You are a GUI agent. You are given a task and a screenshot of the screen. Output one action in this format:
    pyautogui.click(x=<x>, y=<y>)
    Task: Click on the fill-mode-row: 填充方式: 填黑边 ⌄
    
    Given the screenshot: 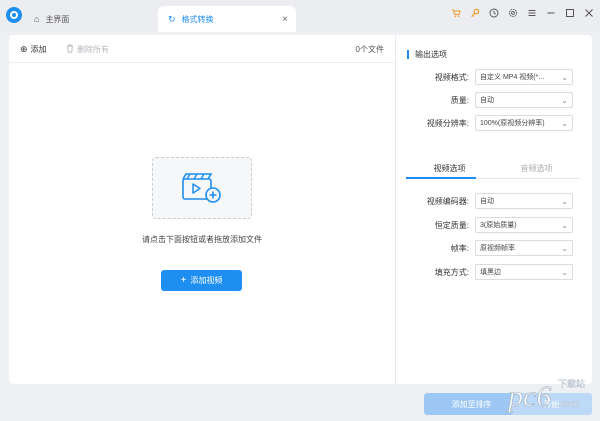 What is the action you would take?
    pyautogui.click(x=494, y=272)
    